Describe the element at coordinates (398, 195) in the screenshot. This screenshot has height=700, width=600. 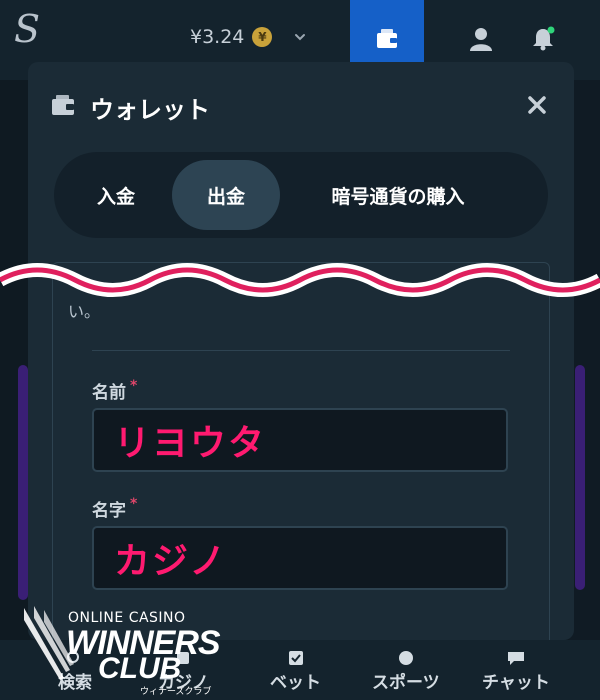
I see `tab-buy-crypto: 暗号通貨の購入` at that location.